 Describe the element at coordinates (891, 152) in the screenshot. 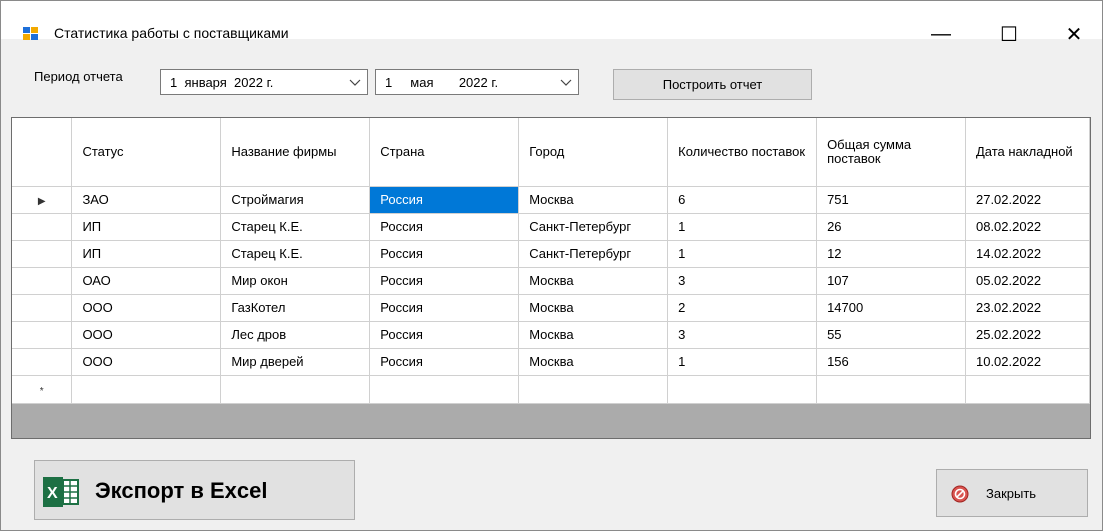

I see `column-header-total: Общая сумма поставок` at that location.